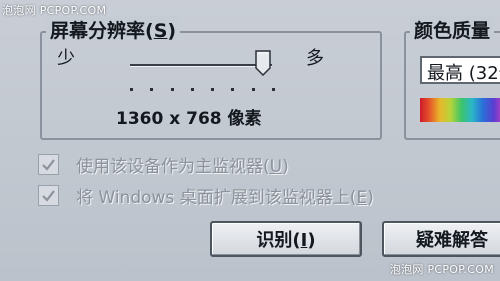 The height and width of the screenshot is (281, 500). I want to click on resolution-value: 1360 x 768 像素, so click(189, 119).